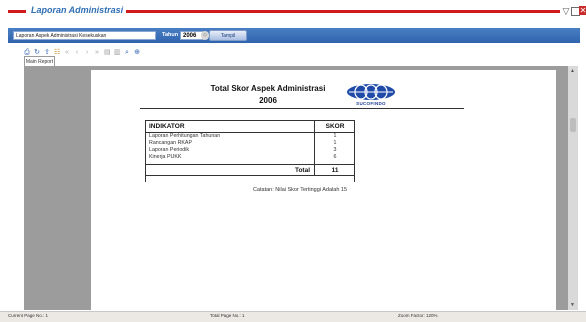 This screenshot has width=586, height=322. What do you see at coordinates (77, 10) in the screenshot?
I see `window-title: Laporan Administrasi` at bounding box center [77, 10].